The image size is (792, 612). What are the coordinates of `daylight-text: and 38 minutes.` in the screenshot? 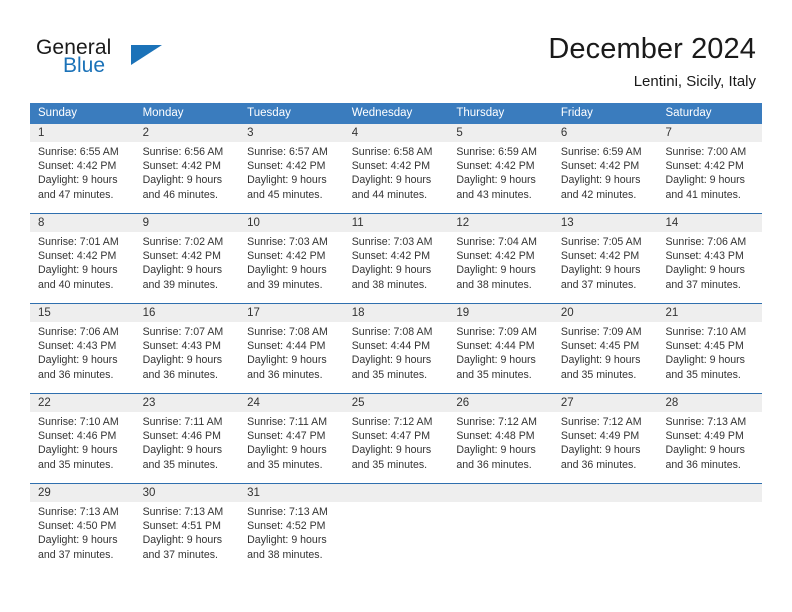 It's located at (285, 554).